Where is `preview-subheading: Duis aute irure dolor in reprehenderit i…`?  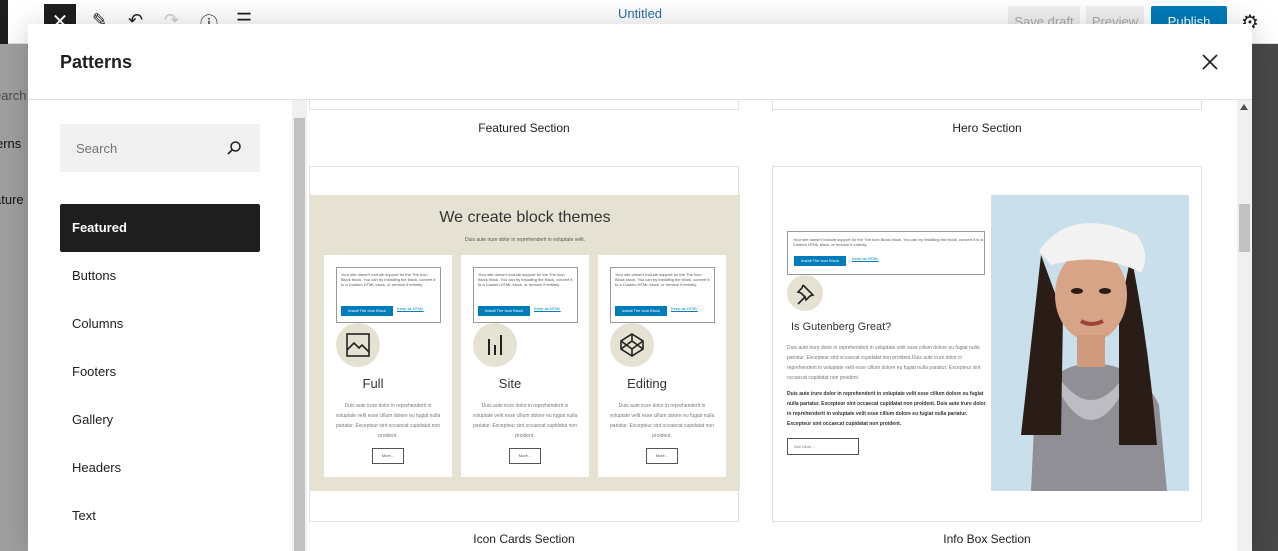
preview-subheading: Duis aute irure dolor in reprehenderit i… is located at coordinates (525, 240).